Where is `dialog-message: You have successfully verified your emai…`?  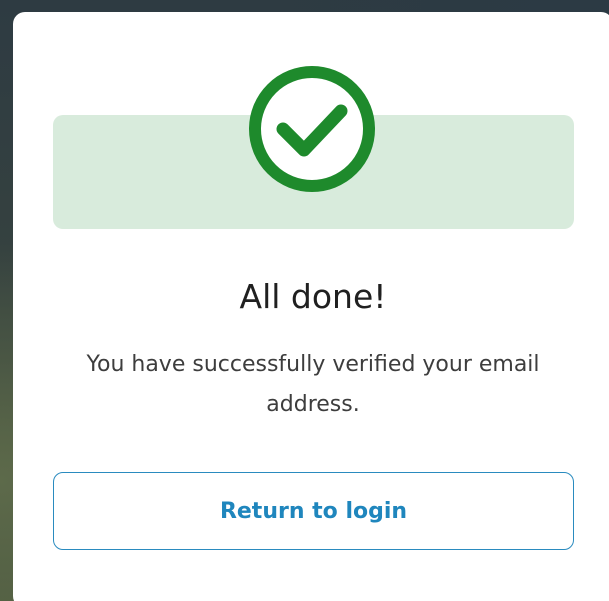 dialog-message: You have successfully verified your emai… is located at coordinates (313, 384).